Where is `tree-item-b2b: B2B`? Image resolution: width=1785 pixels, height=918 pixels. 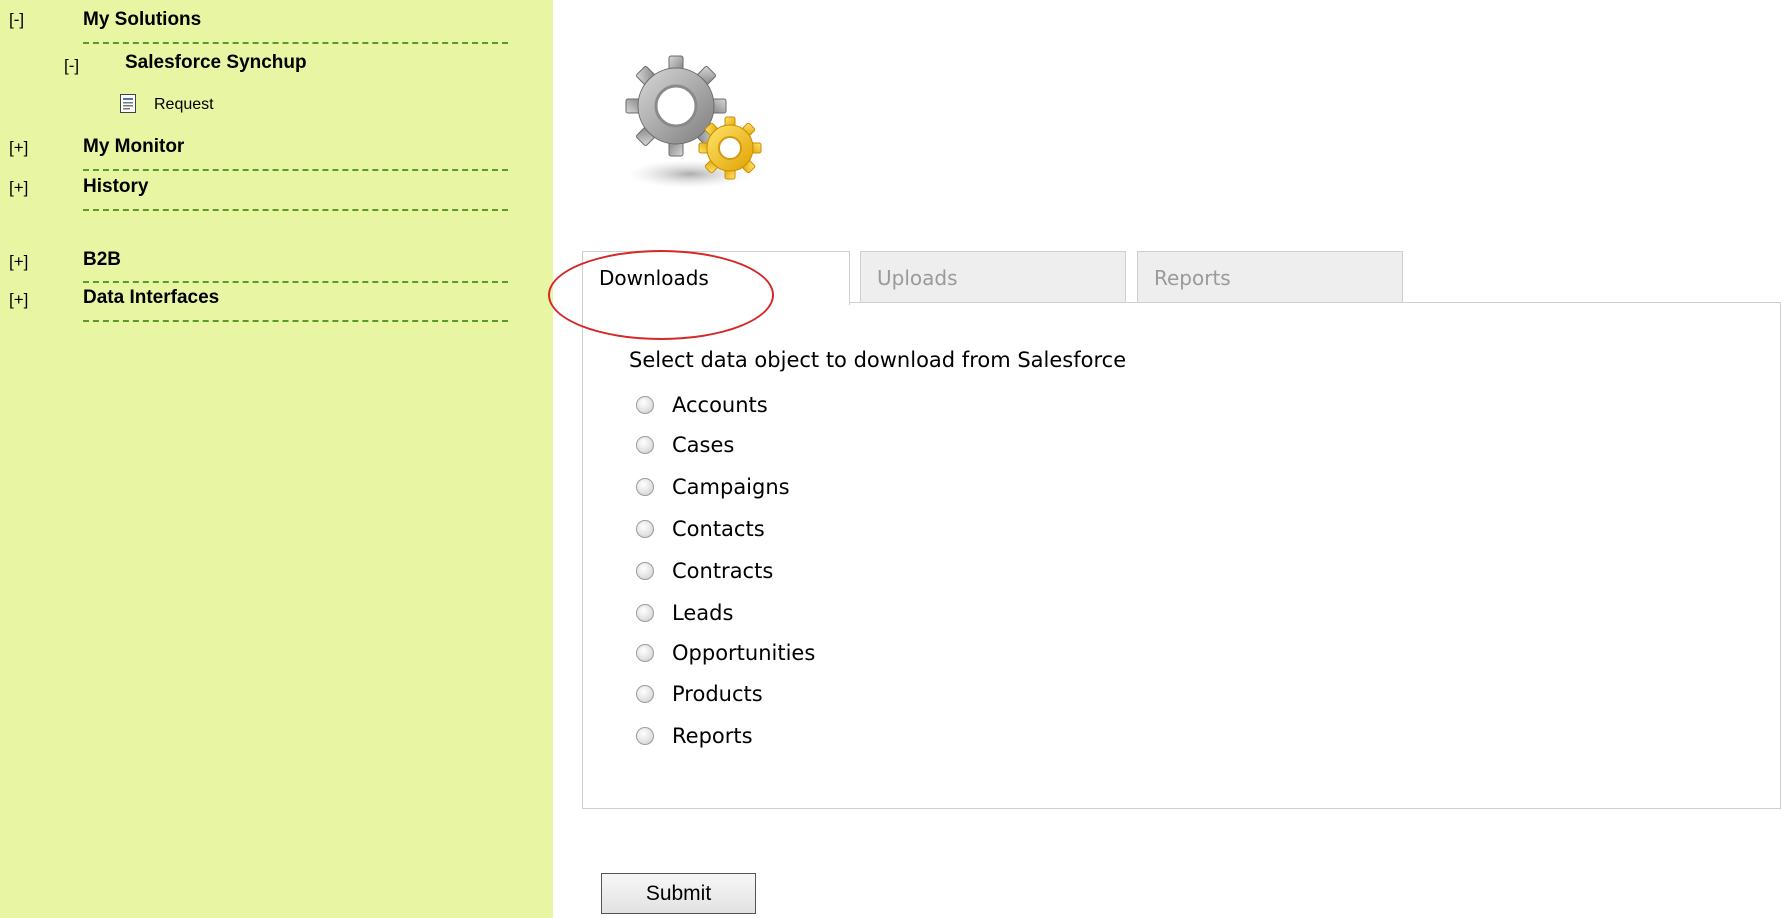
tree-item-b2b: B2B is located at coordinates (102, 260).